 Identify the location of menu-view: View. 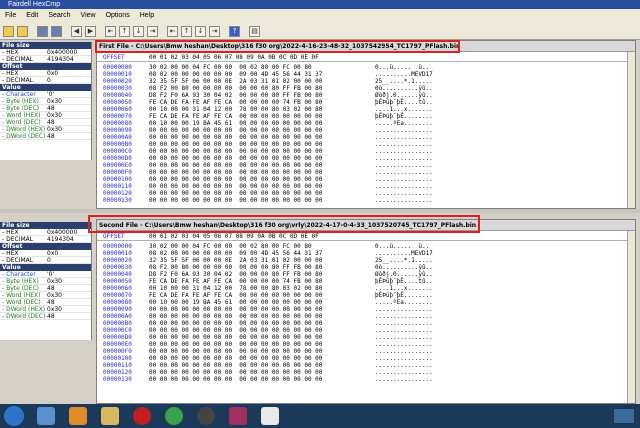
(88, 16).